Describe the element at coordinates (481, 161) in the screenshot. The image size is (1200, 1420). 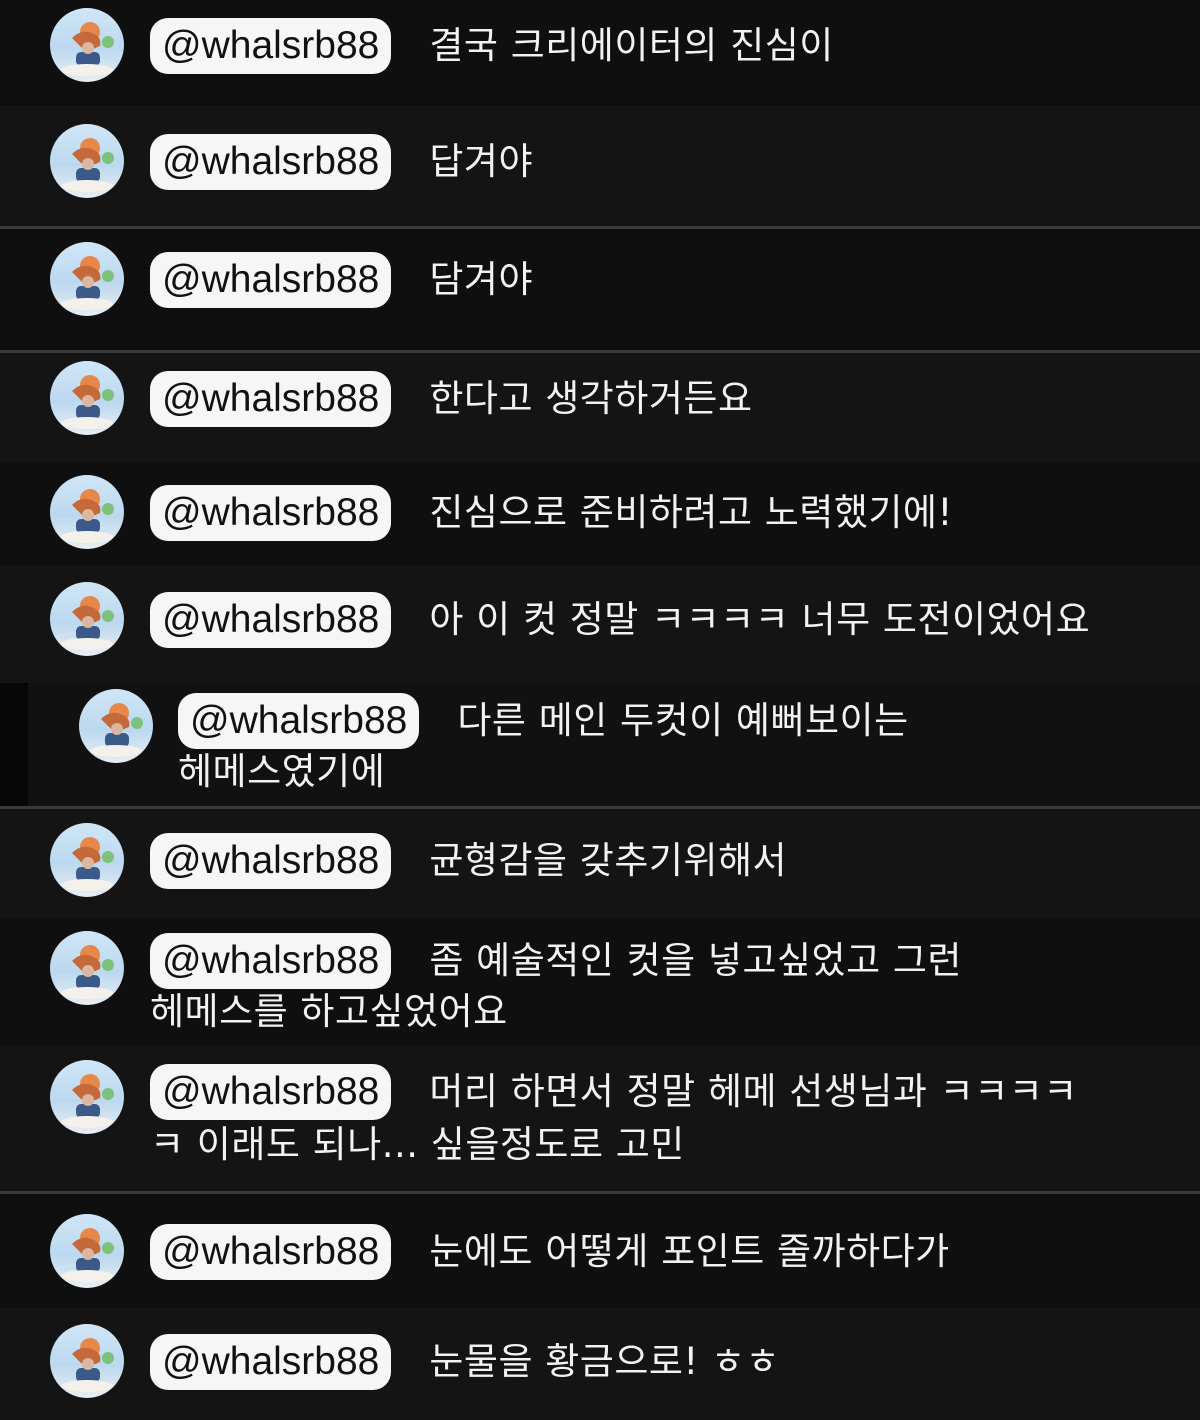
I see `comment-text: 답겨야` at that location.